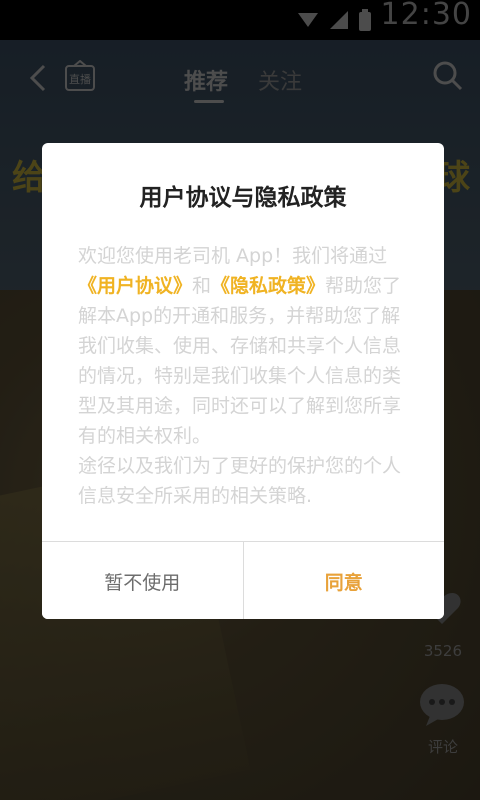 Image resolution: width=480 pixels, height=800 pixels. I want to click on decline-button: 暂不使用, so click(143, 580).